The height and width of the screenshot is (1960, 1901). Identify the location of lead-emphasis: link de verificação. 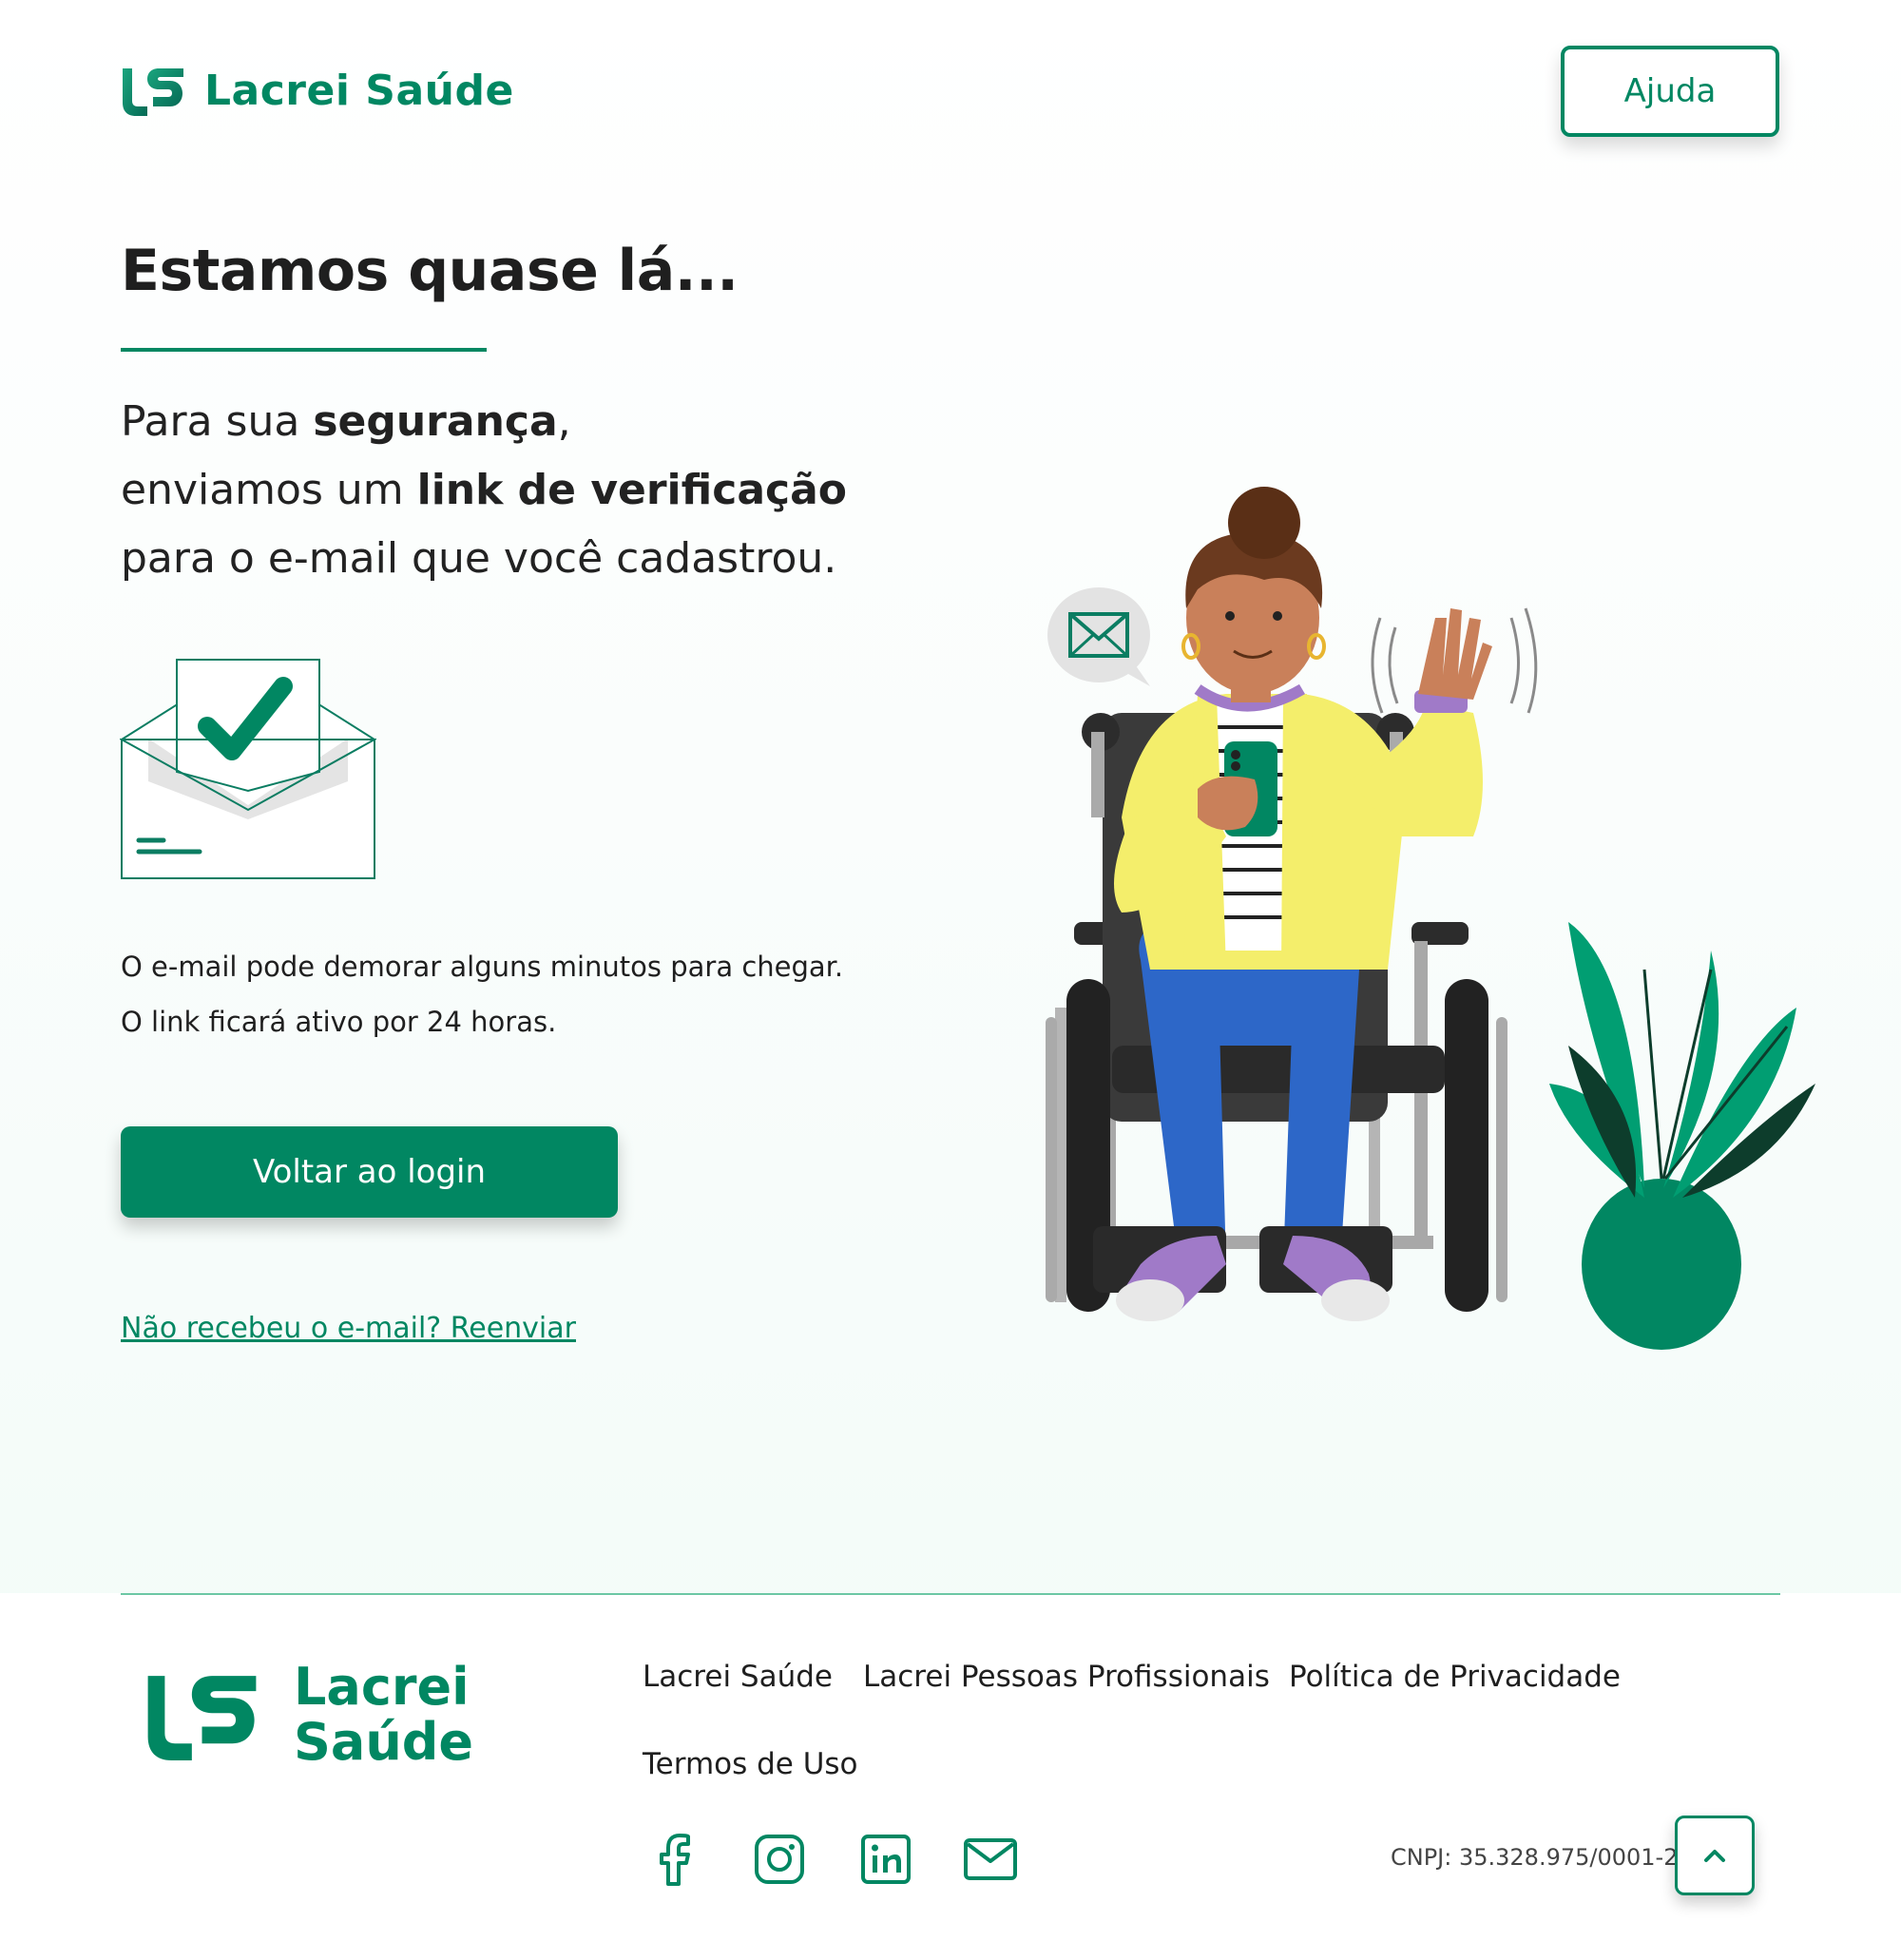
(632, 490).